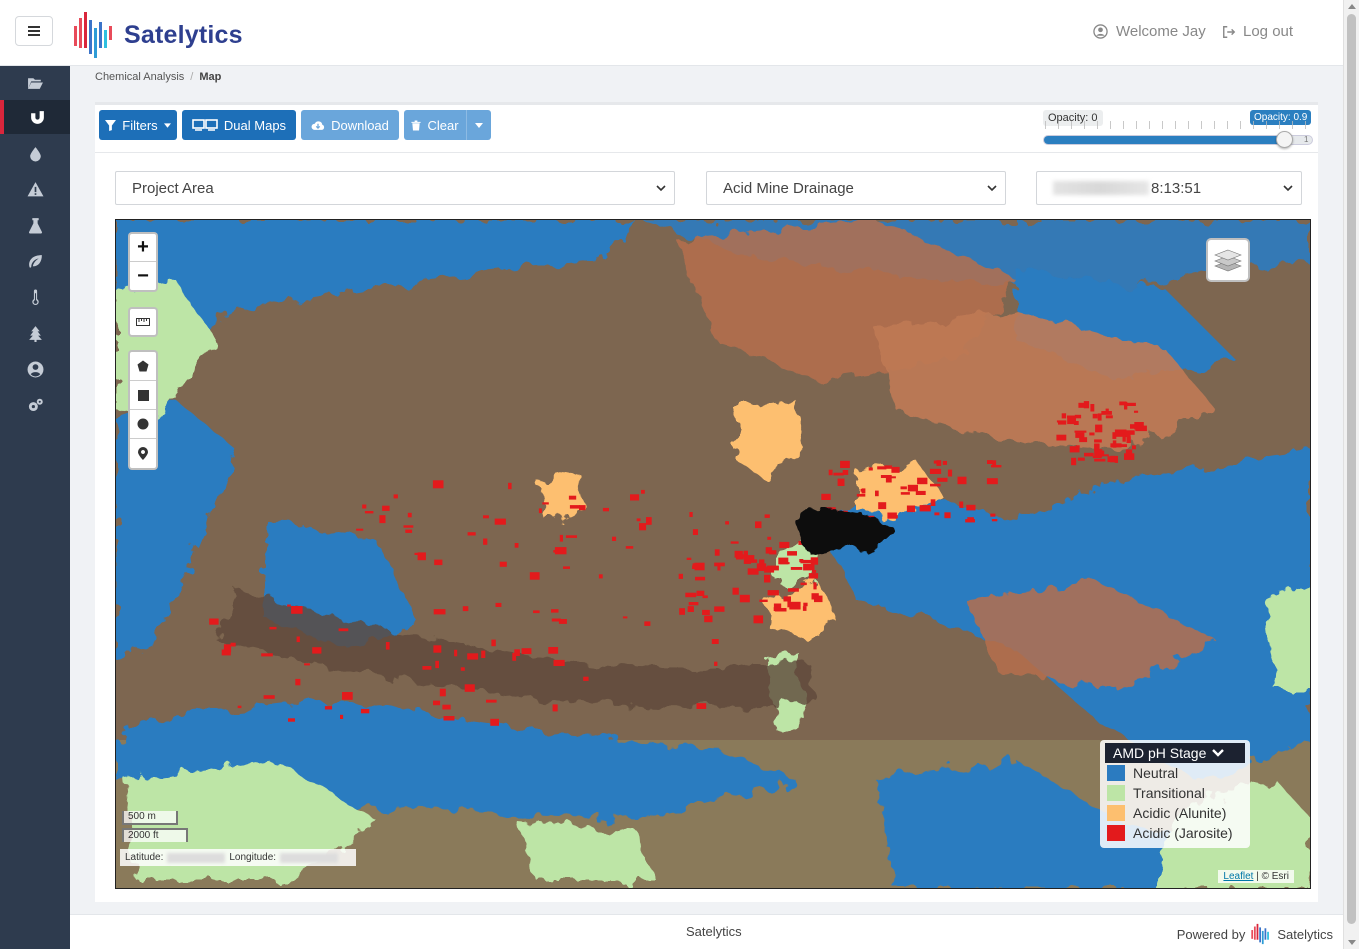 This screenshot has height=949, width=1359. What do you see at coordinates (35, 153) in the screenshot?
I see `sidebar-item-water` at bounding box center [35, 153].